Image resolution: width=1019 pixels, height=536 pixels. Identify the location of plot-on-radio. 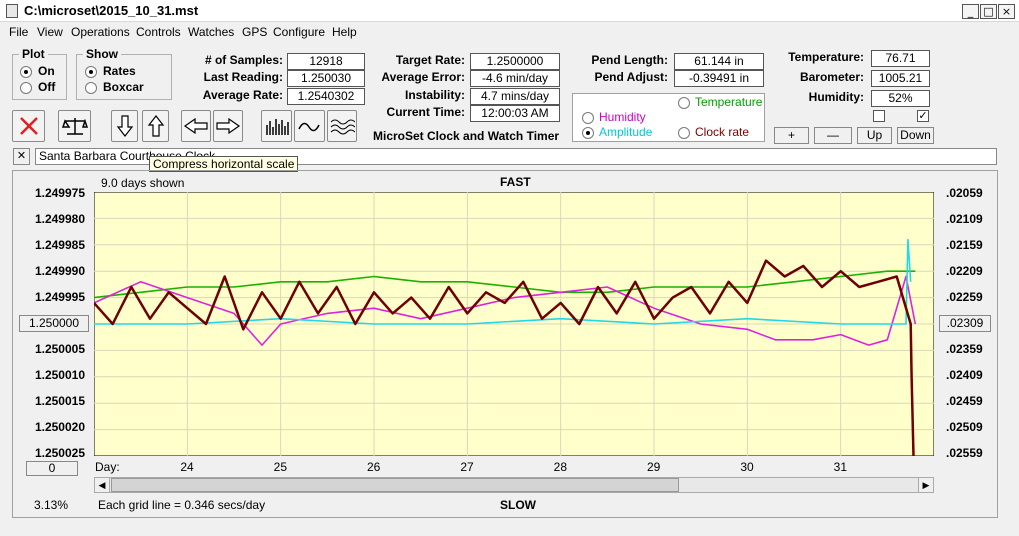
(26, 72).